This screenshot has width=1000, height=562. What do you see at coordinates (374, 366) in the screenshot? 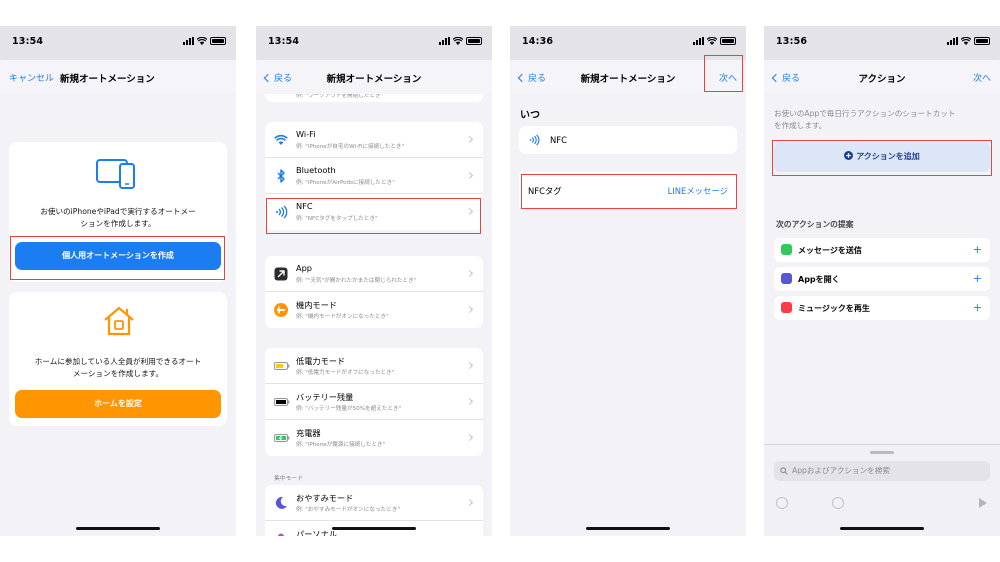
I see `trigger-row-low-power: 低電力モード 例: "低電力モードがオフになったとき"` at bounding box center [374, 366].